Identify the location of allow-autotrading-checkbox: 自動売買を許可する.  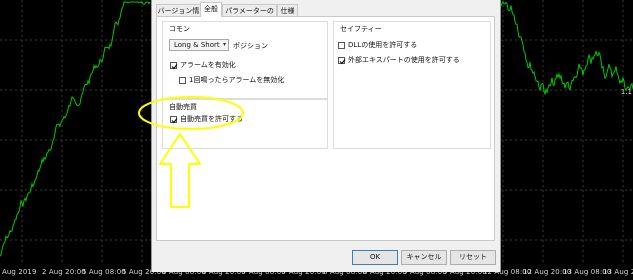
(206, 119).